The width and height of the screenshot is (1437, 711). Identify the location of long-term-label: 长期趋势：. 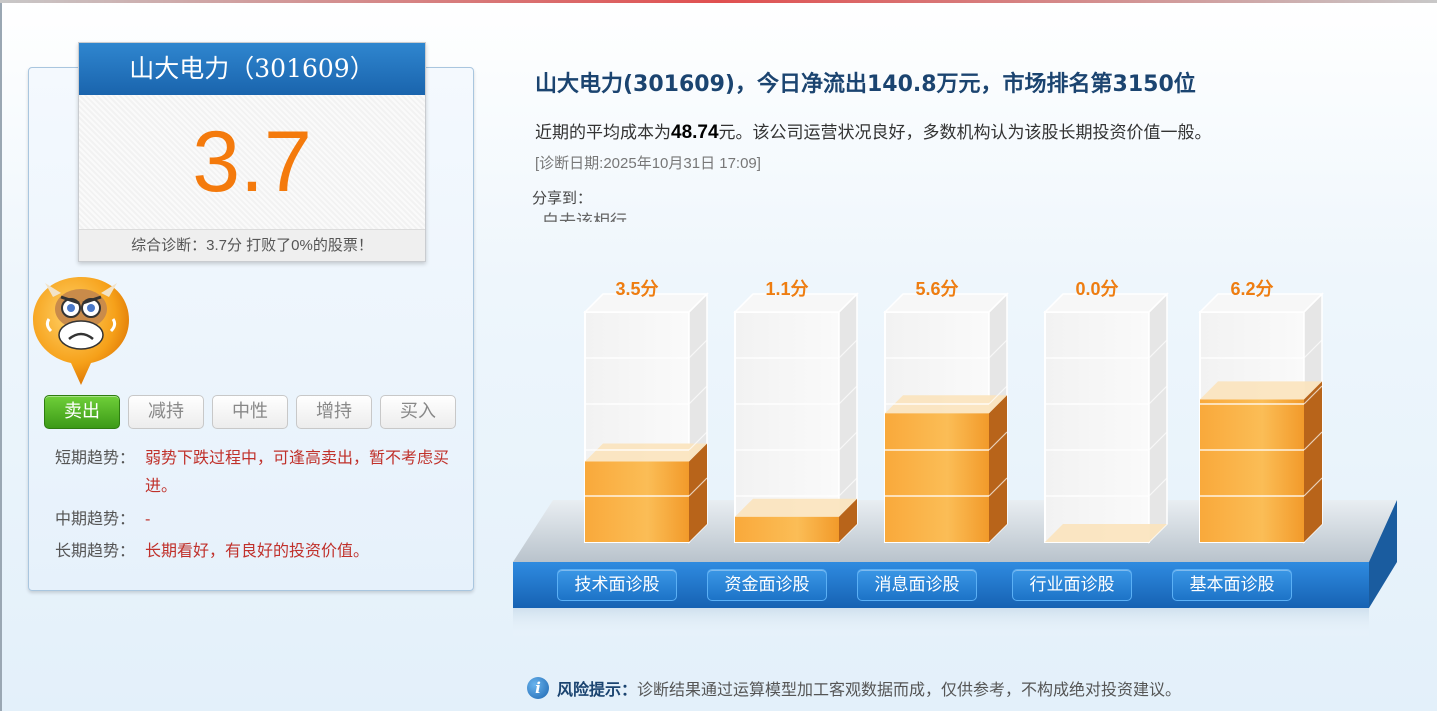
(95, 550).